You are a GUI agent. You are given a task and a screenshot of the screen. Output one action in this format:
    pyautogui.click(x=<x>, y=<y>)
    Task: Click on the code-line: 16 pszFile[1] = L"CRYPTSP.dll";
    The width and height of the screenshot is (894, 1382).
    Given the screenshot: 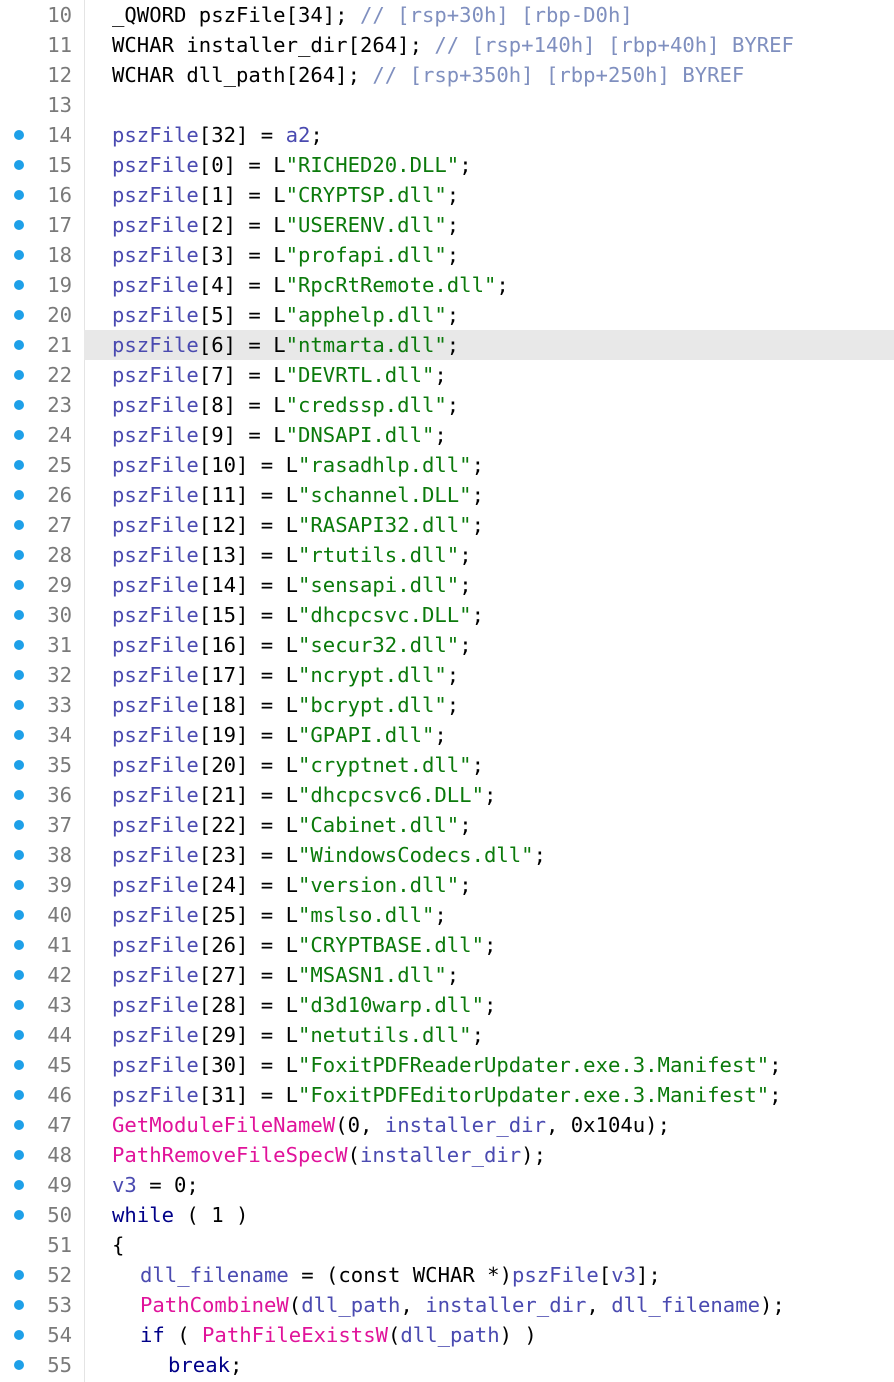 What is the action you would take?
    pyautogui.click(x=447, y=195)
    